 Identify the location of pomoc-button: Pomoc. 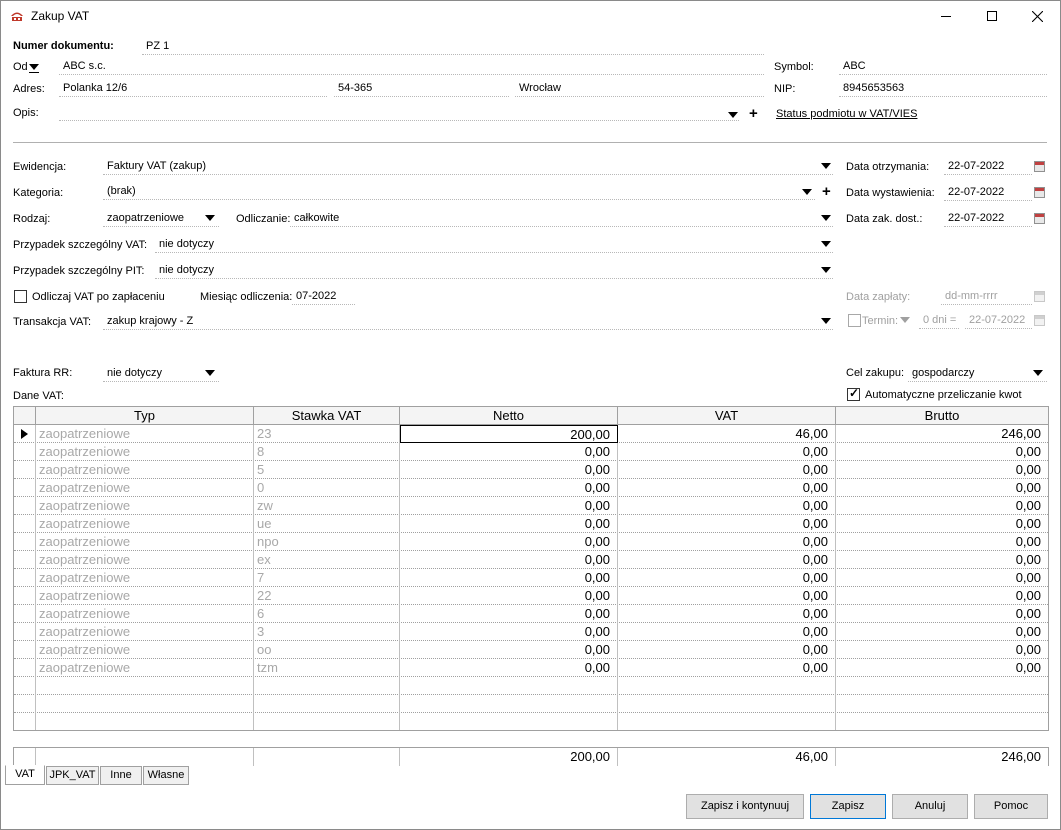
(1011, 806).